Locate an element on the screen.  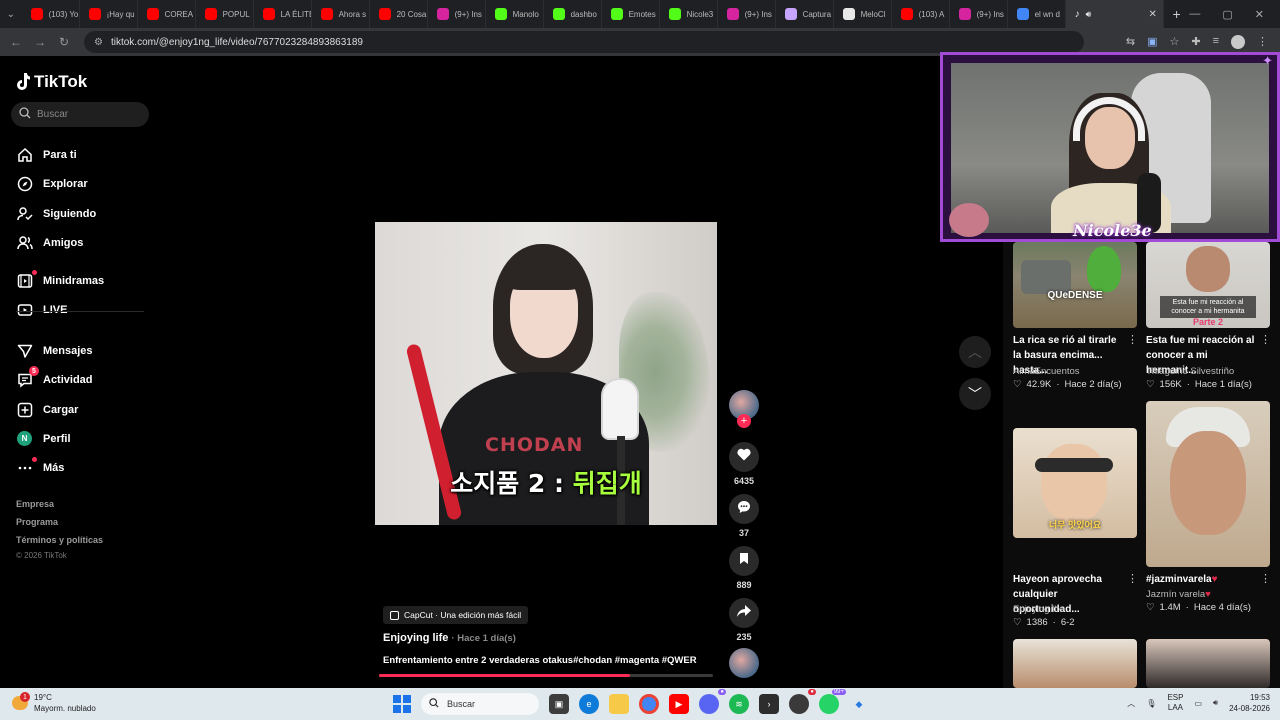
browser-tab: Nicole3 is located at coordinates (689, 14).